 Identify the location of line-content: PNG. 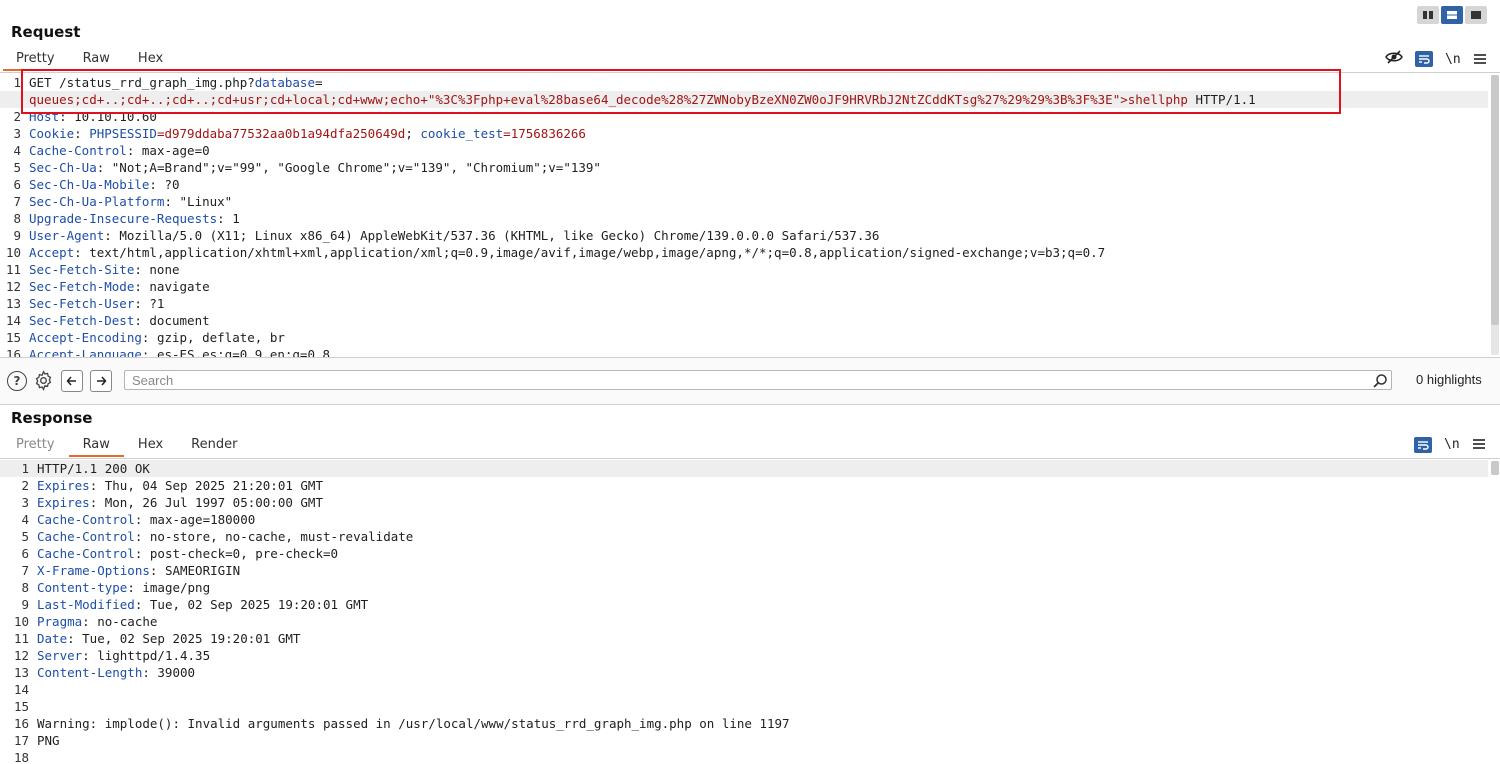
(48, 740).